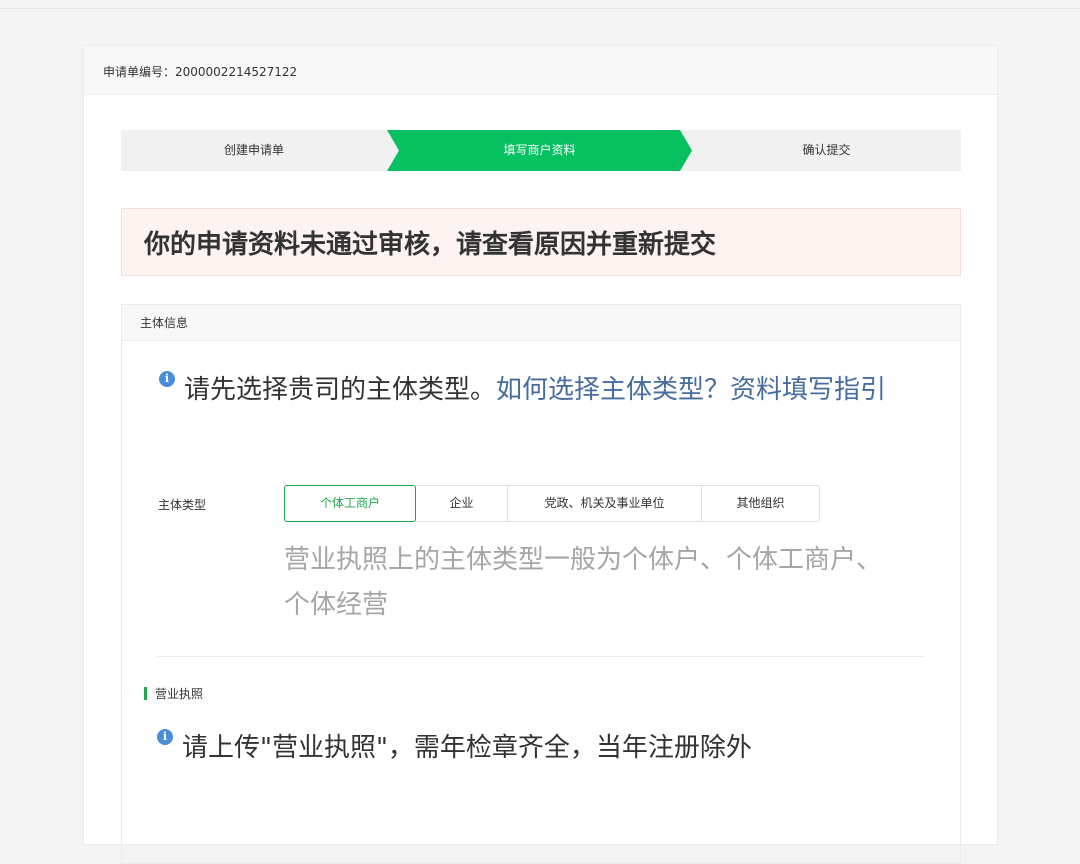 The width and height of the screenshot is (1080, 864). I want to click on entity-type-selector: 个体工商户 企业 党政、机关及事业单位 其他组织, so click(552, 503).